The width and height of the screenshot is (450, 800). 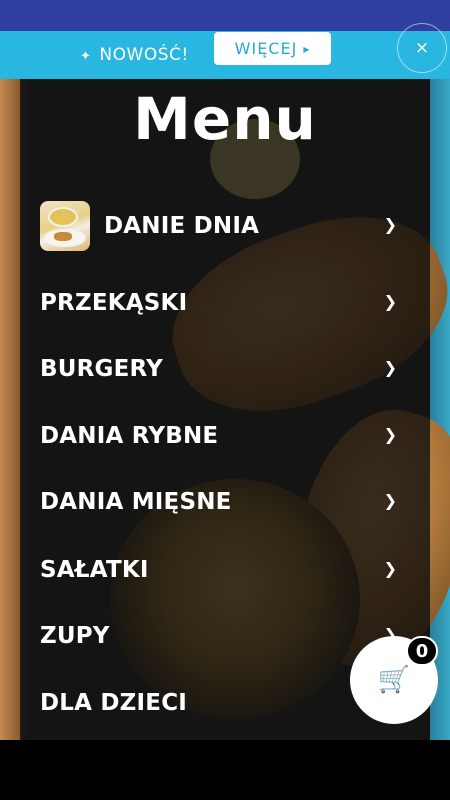 I want to click on menu-item-burgery: BURGERY ❯, so click(x=220, y=369).